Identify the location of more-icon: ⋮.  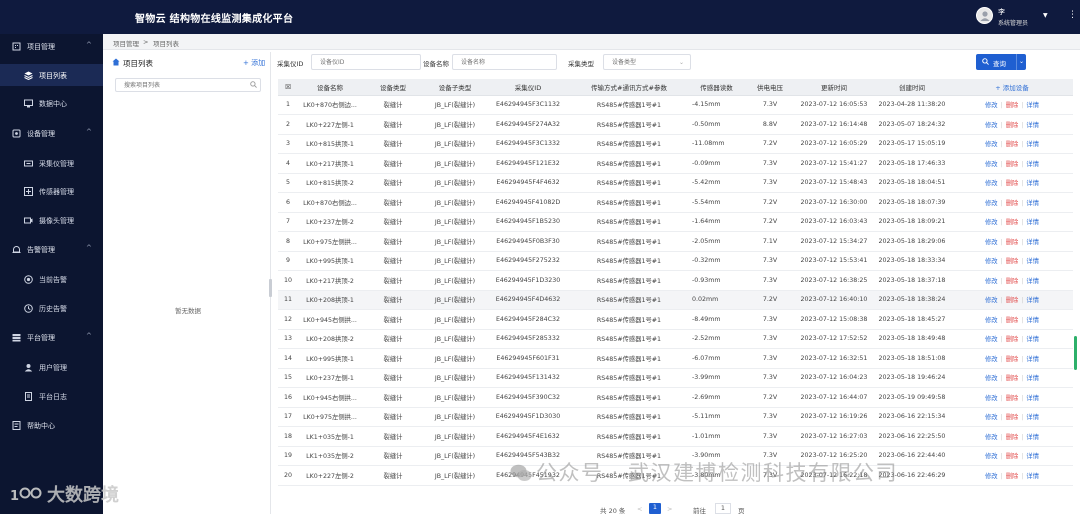
(1072, 15).